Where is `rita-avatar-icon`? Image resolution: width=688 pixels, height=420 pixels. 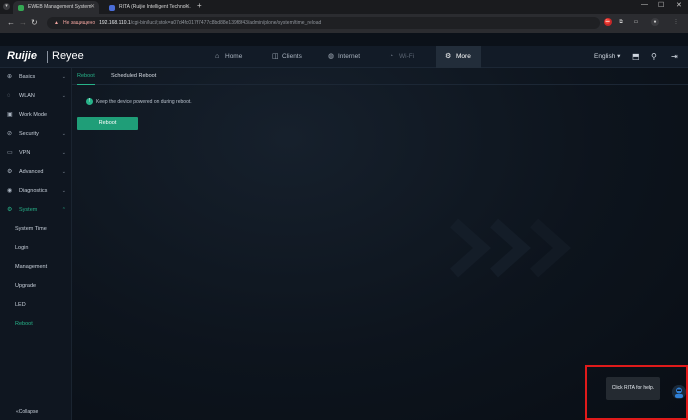
rita-avatar-icon is located at coordinates (679, 392).